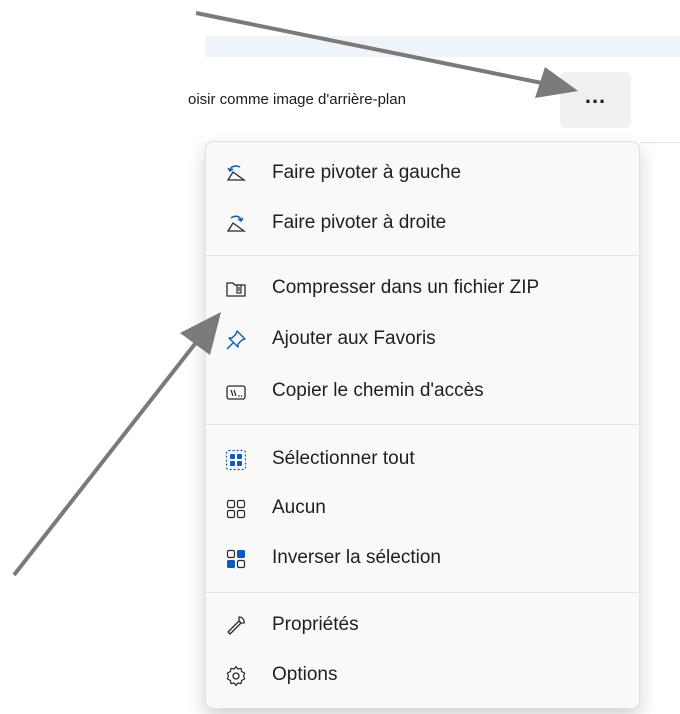  I want to click on menu-item-properties: Propriétés, so click(422, 625).